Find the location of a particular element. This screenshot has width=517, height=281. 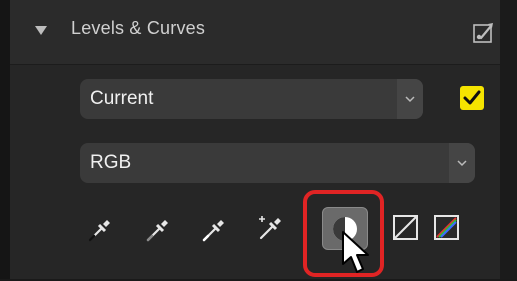

preset-select: Current is located at coordinates (251, 99).